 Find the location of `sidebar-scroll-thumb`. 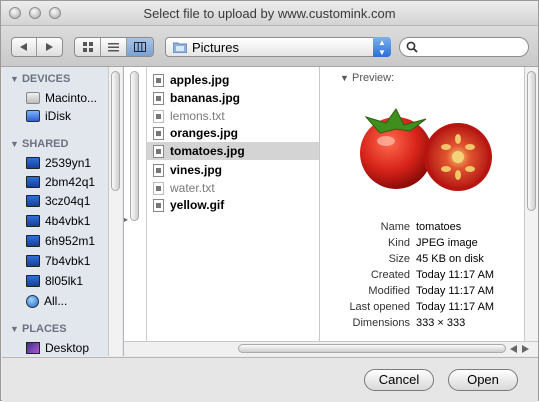

sidebar-scroll-thumb is located at coordinates (115, 131).